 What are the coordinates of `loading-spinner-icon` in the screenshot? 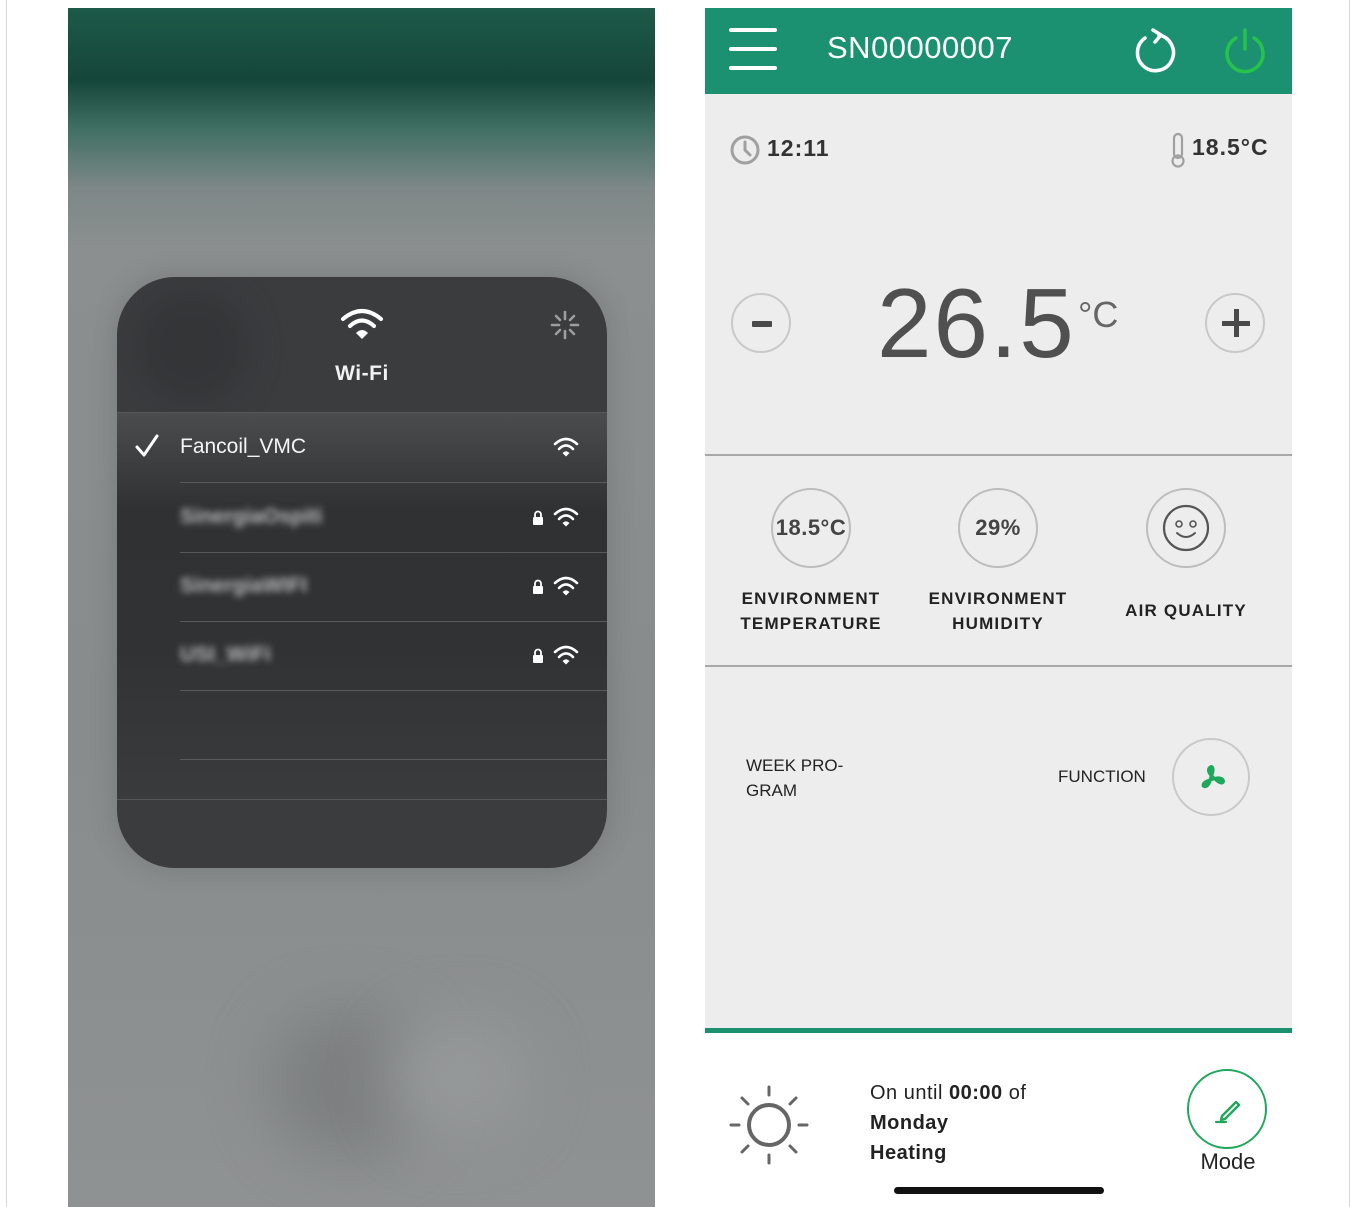 It's located at (565, 325).